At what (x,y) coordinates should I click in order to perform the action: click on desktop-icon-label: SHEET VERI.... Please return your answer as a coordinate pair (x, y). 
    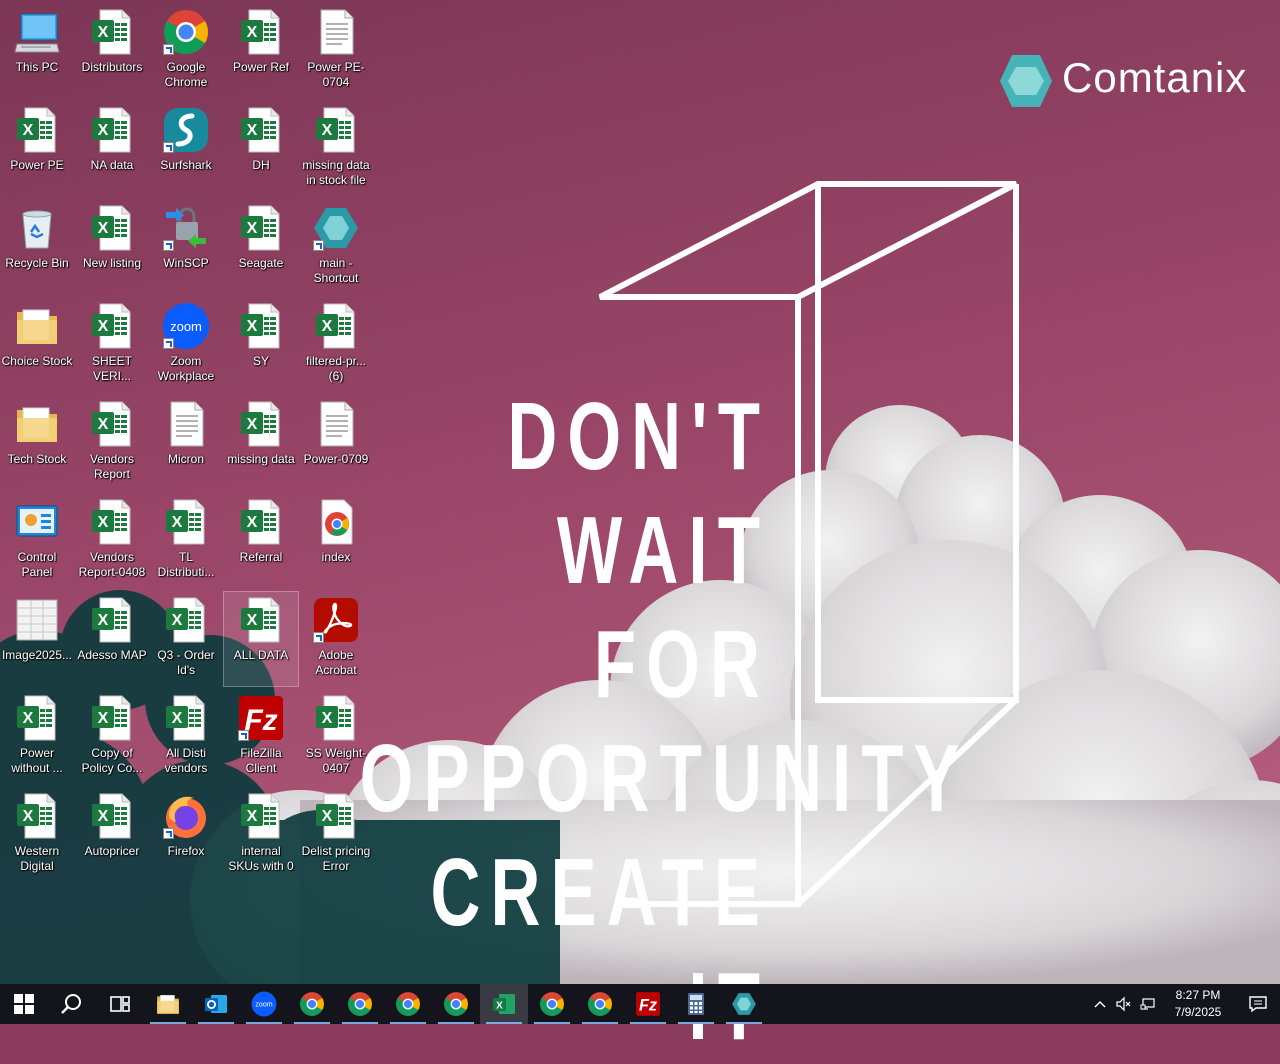
    Looking at the image, I should click on (111, 368).